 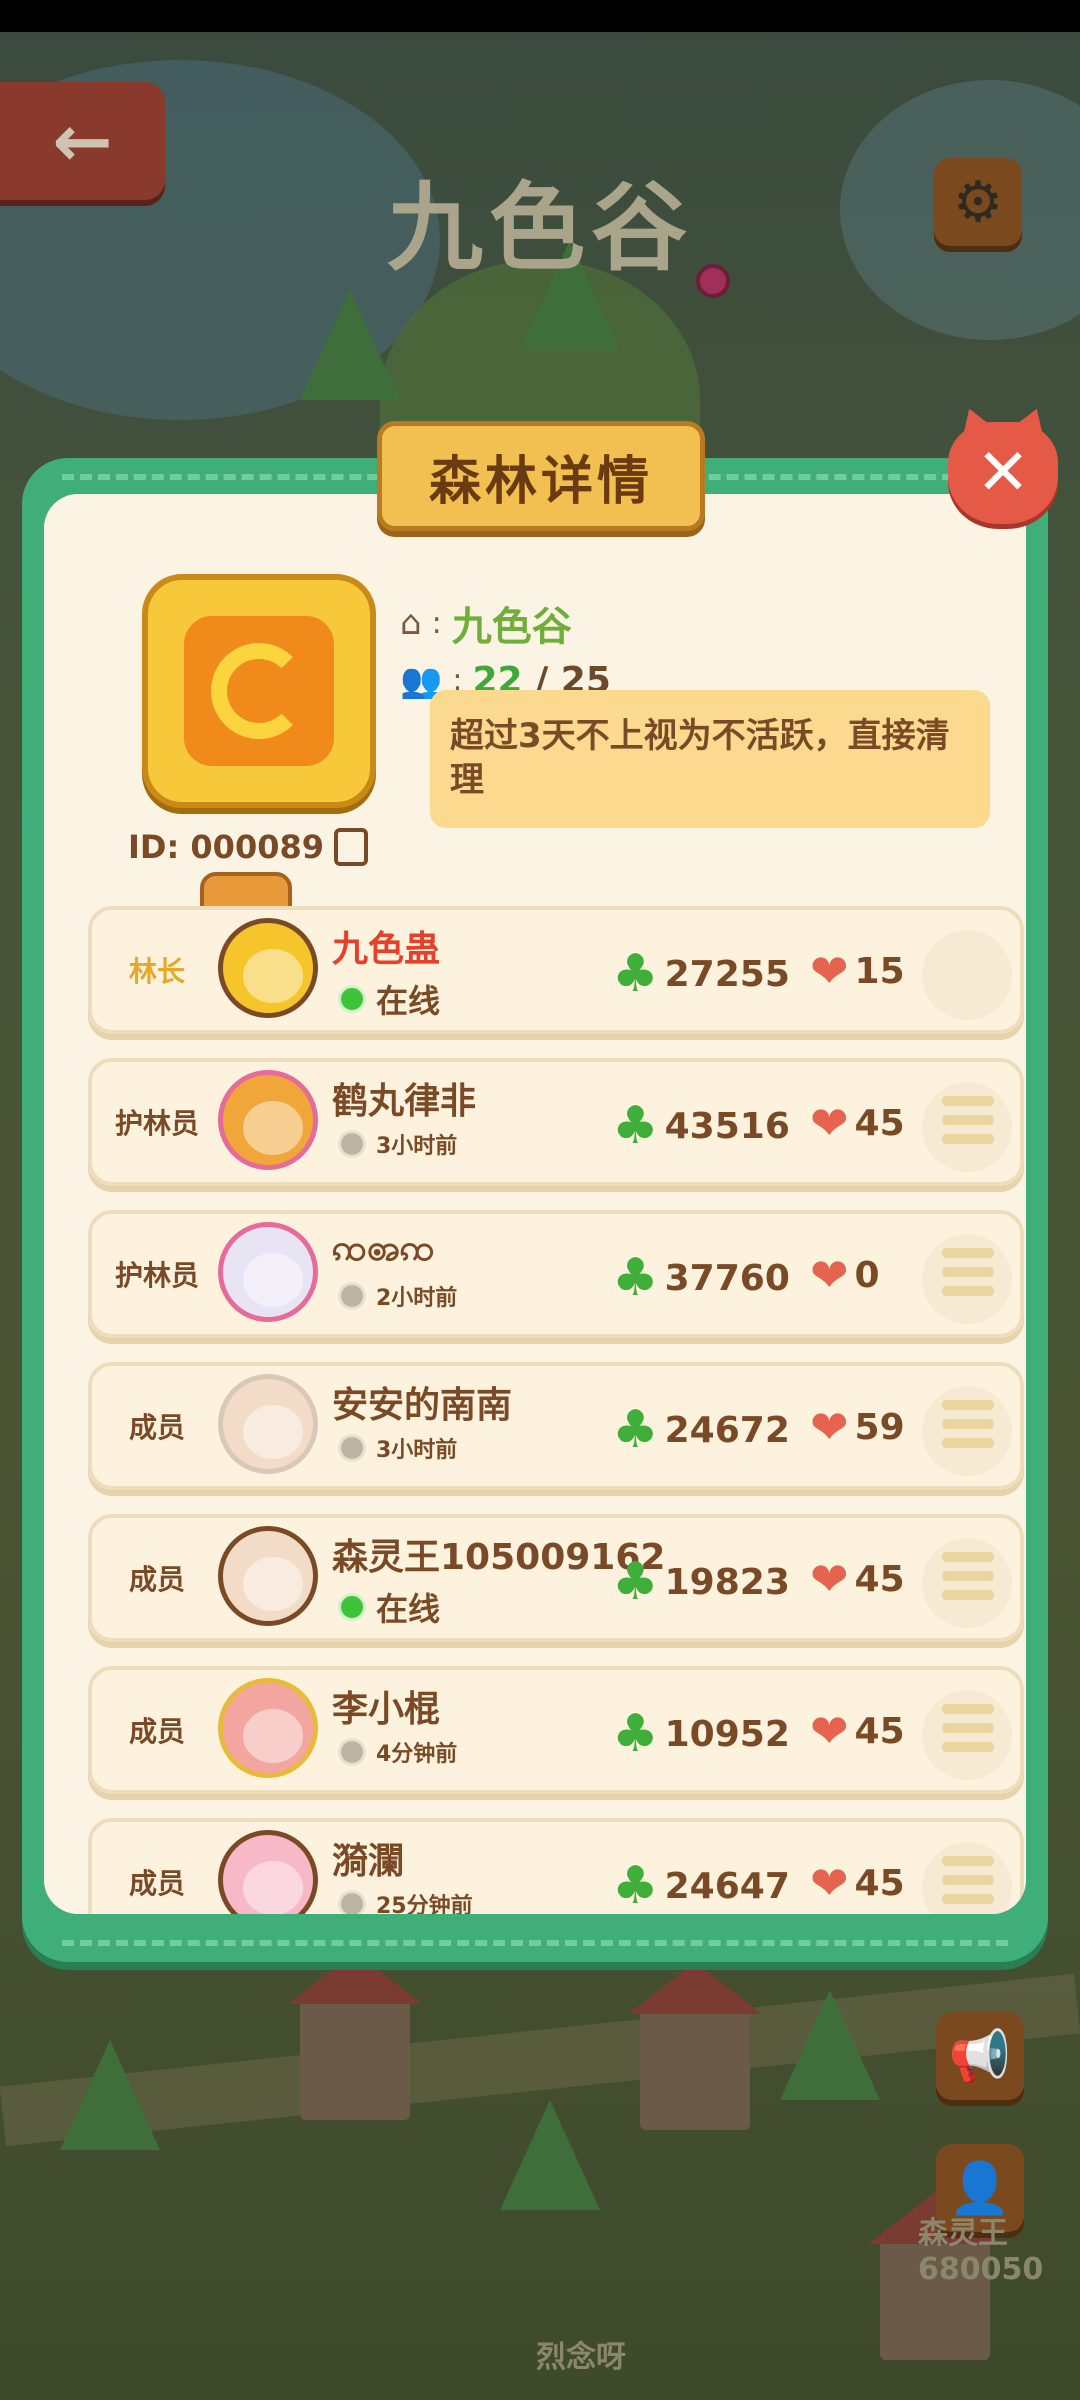 I want to click on member-status: 在线, so click(x=389, y=999).